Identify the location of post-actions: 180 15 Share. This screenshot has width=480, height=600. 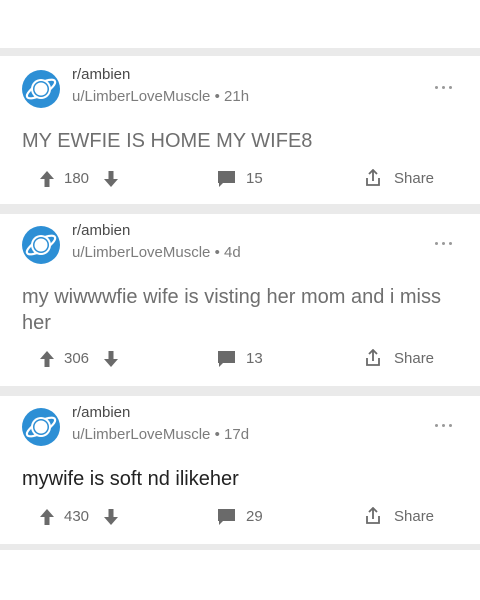
(240, 179).